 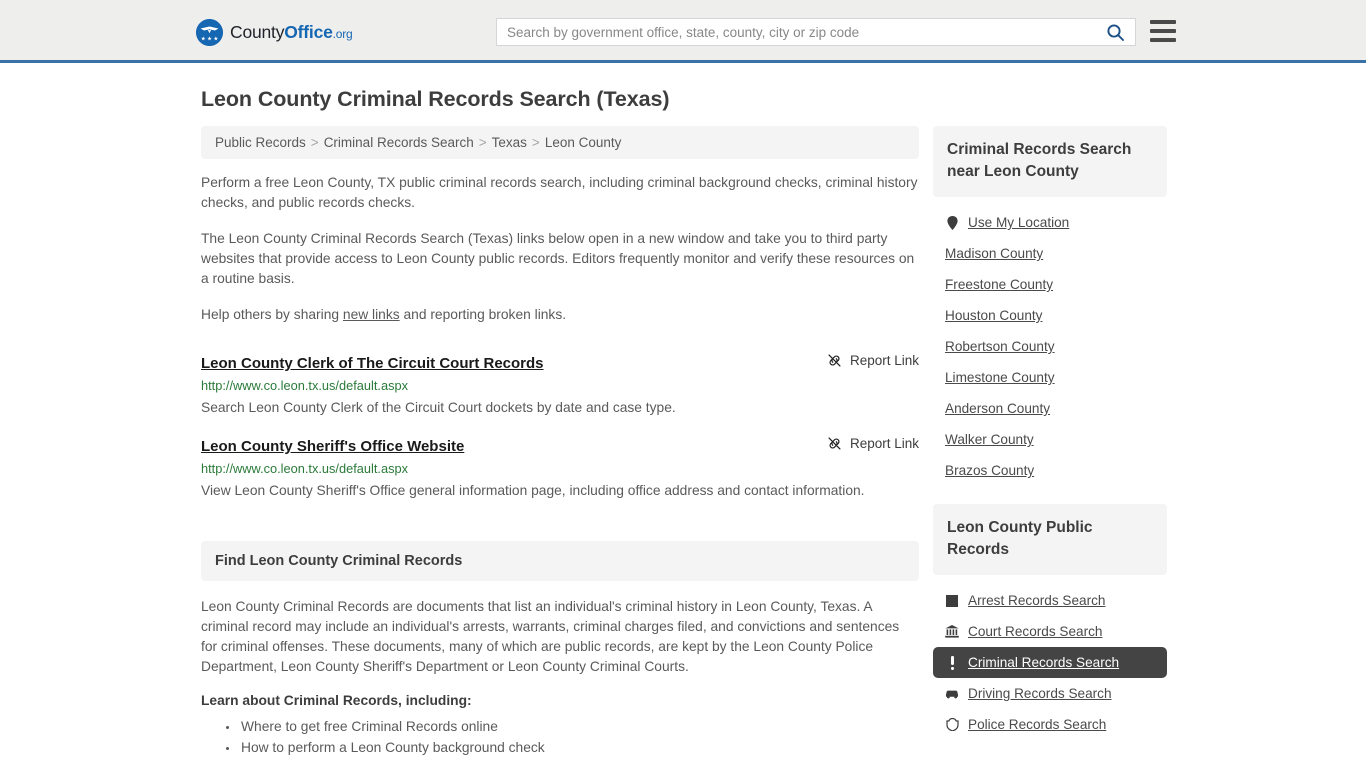 I want to click on result-title-link: Leon County Sheriff's Office Website, so click(x=332, y=446).